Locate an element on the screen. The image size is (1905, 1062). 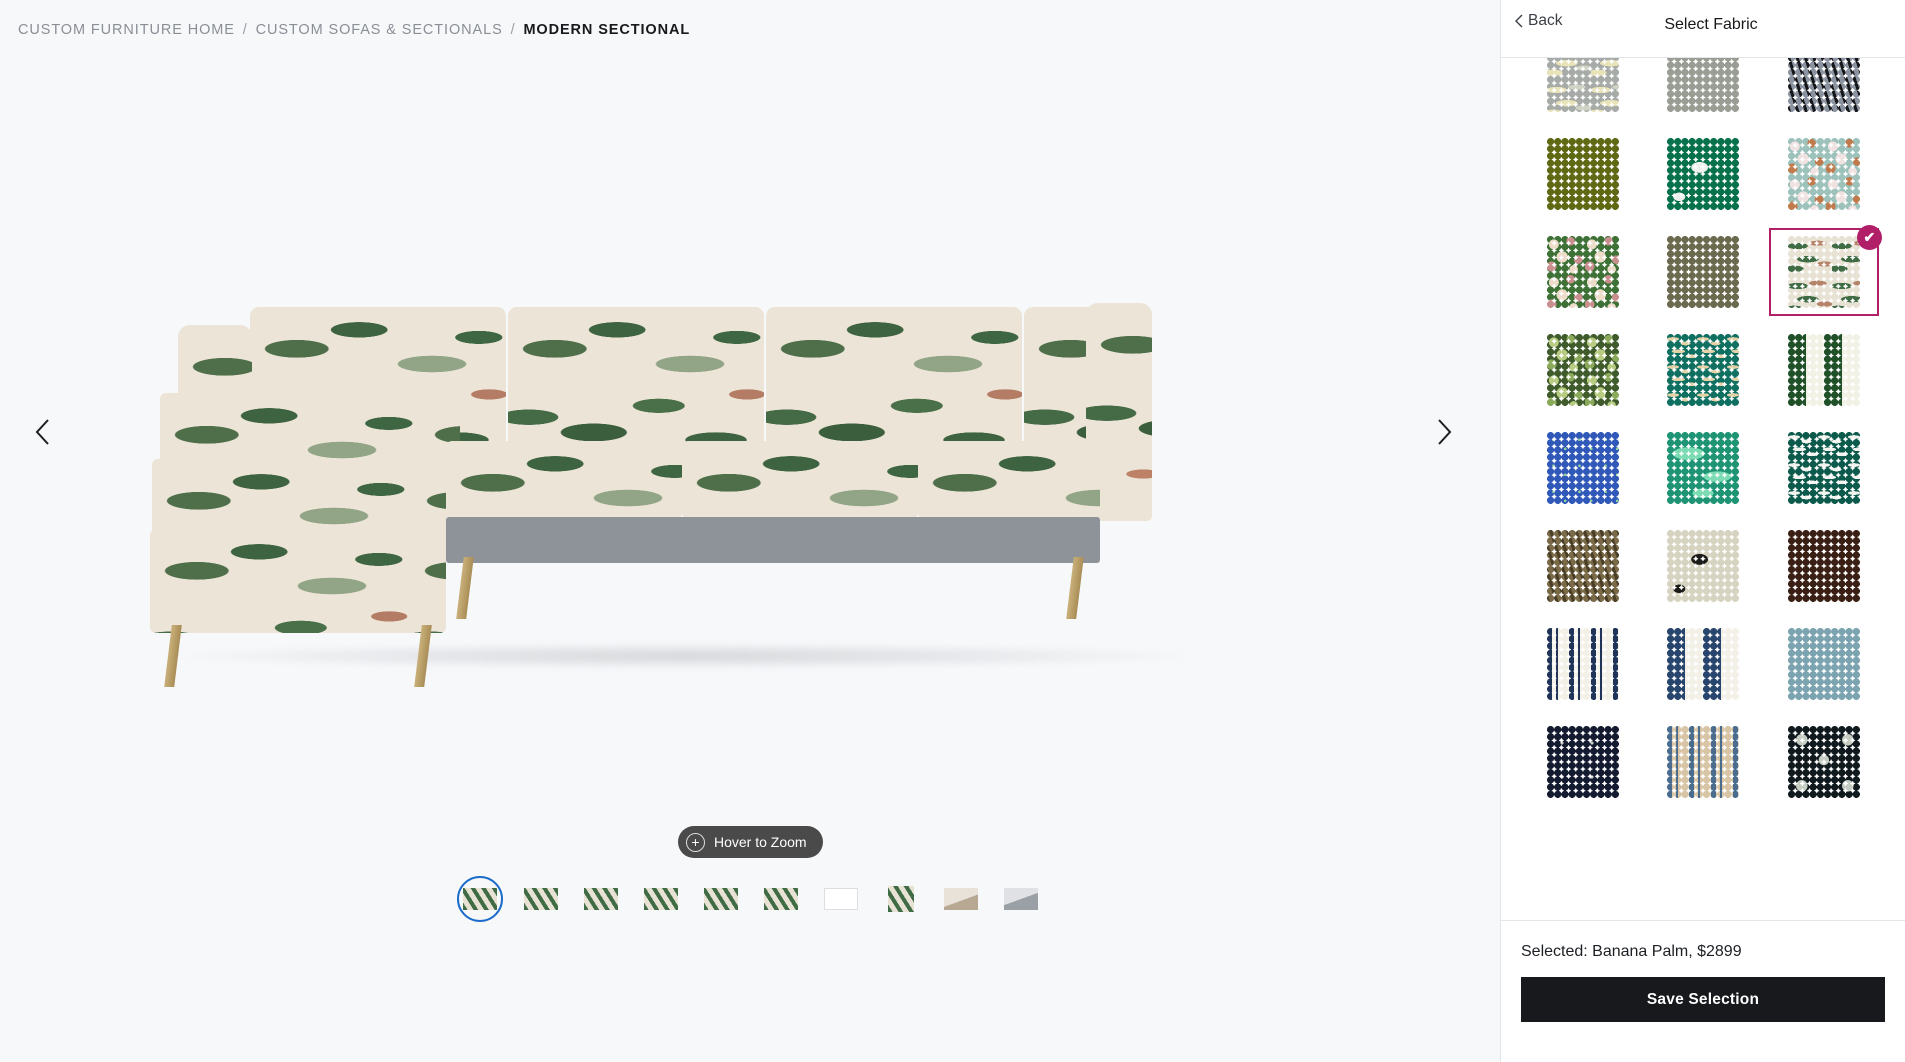
swatch-espresso-velvet is located at coordinates (1824, 566).